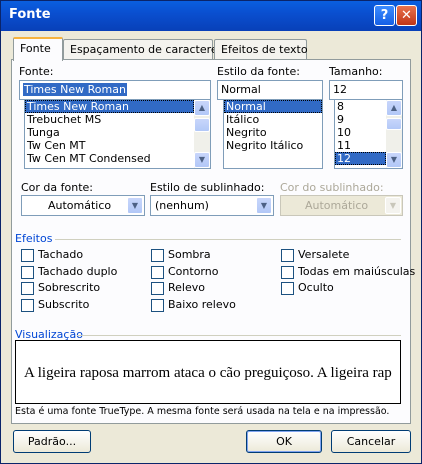  What do you see at coordinates (264, 49) in the screenshot?
I see `tab-label: Efeitos de texto` at bounding box center [264, 49].